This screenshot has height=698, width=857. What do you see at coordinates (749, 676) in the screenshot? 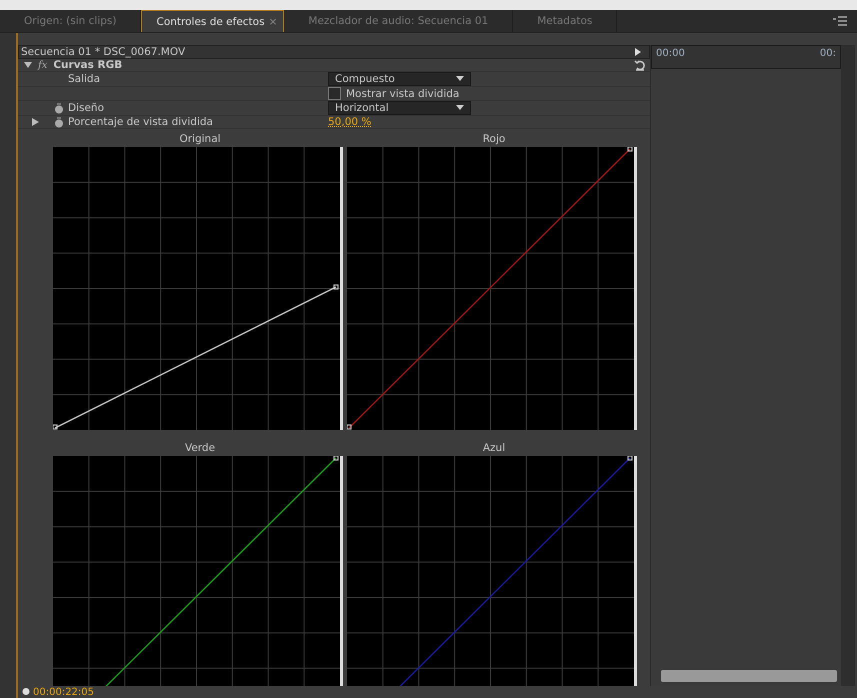
I see `horizontal-scrollbar` at bounding box center [749, 676].